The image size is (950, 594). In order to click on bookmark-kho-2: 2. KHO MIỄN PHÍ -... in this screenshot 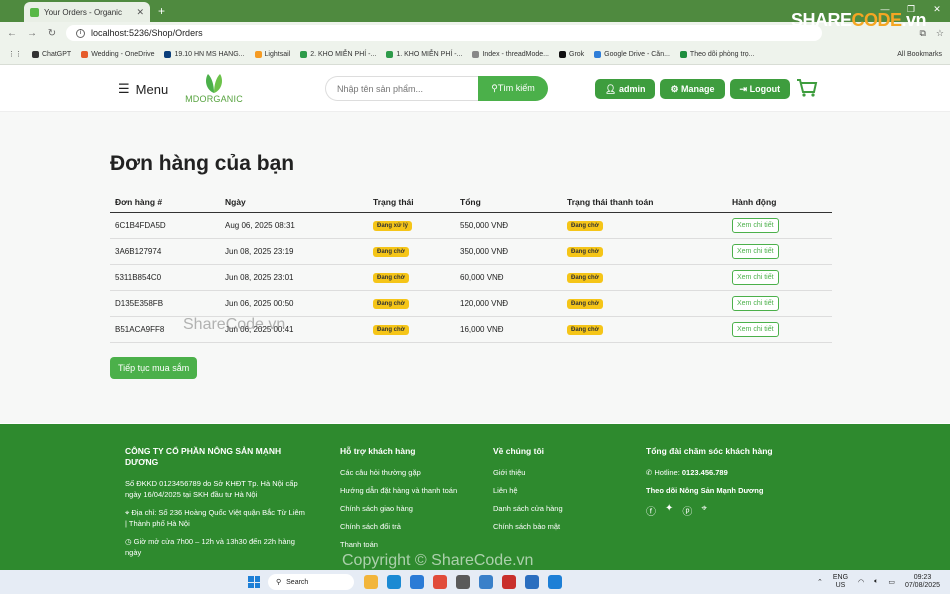, I will do `click(338, 54)`.